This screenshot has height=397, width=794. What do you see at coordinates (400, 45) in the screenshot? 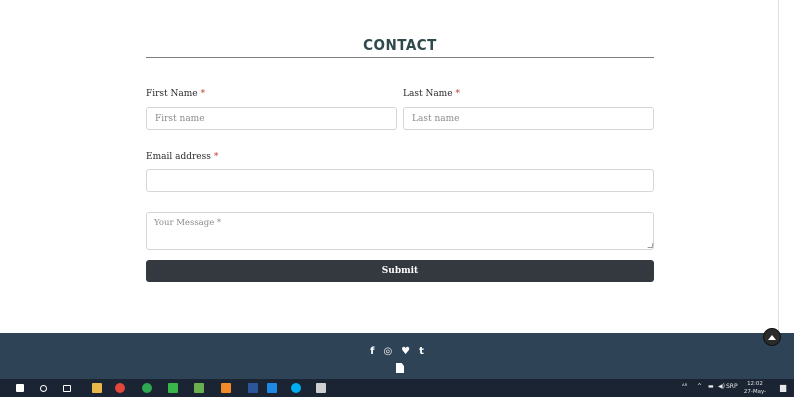
I see `page-title: CONTACT` at bounding box center [400, 45].